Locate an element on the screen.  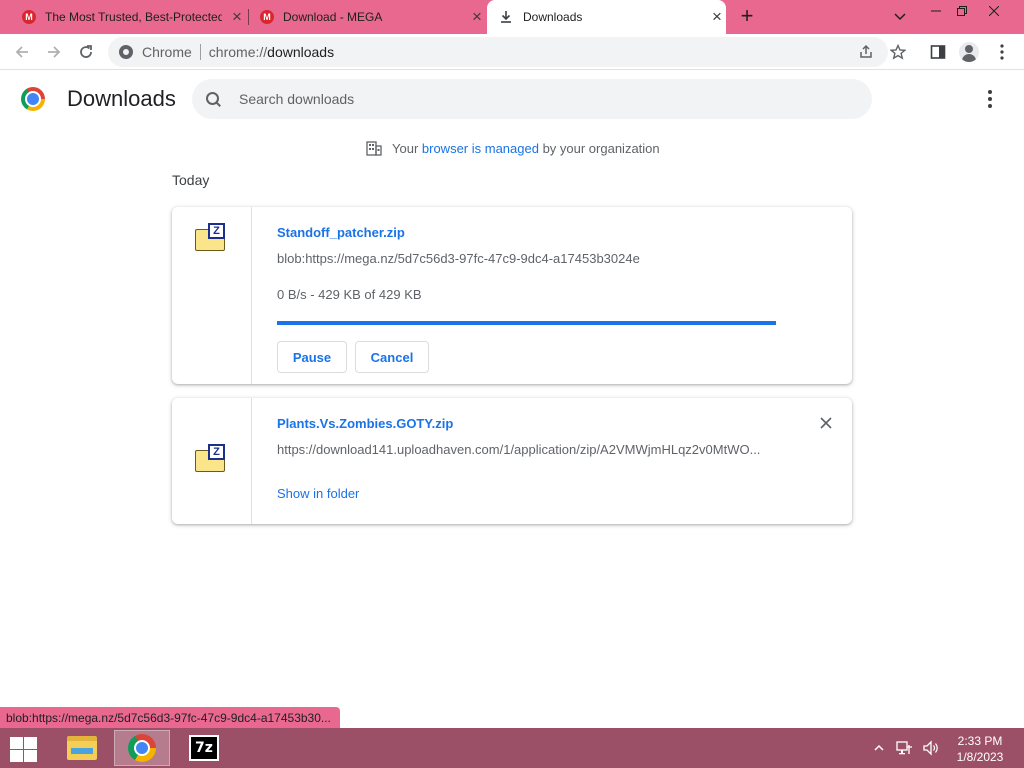
omnibox-divider is located at coordinates (200, 52).